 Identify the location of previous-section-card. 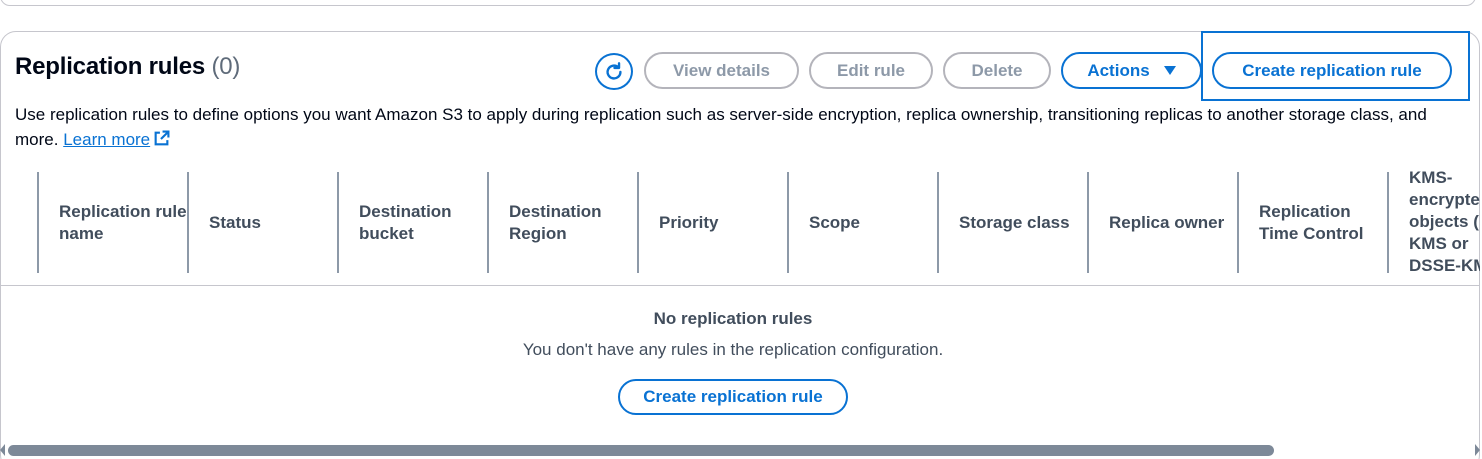
(738, 3).